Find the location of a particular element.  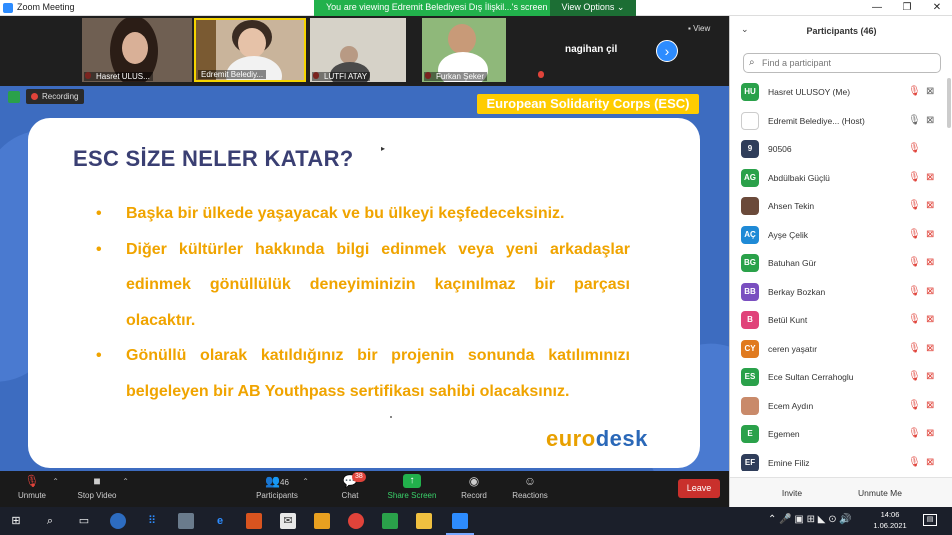

stop-video-button: ■ Stop Video ⌃ is located at coordinates (102, 487).